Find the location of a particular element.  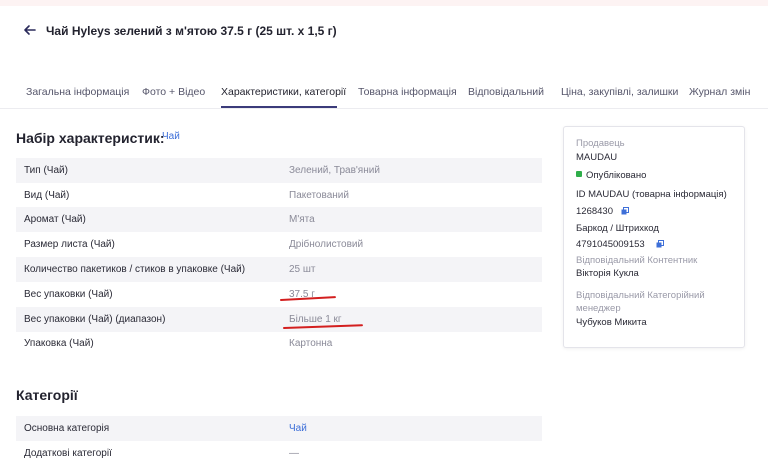

row-value: Зелений, Трав'яний is located at coordinates (334, 170).